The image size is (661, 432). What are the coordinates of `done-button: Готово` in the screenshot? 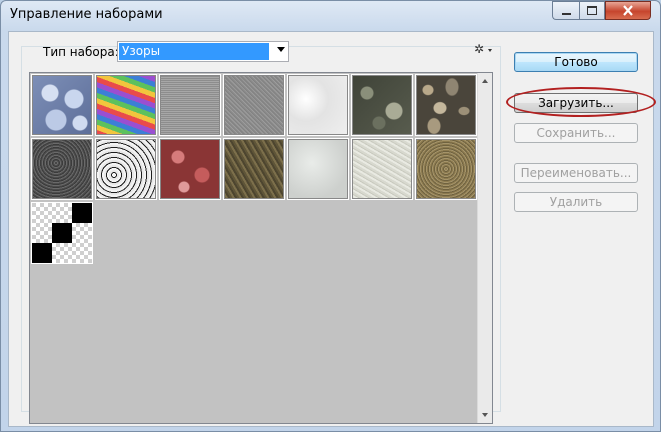 It's located at (576, 62).